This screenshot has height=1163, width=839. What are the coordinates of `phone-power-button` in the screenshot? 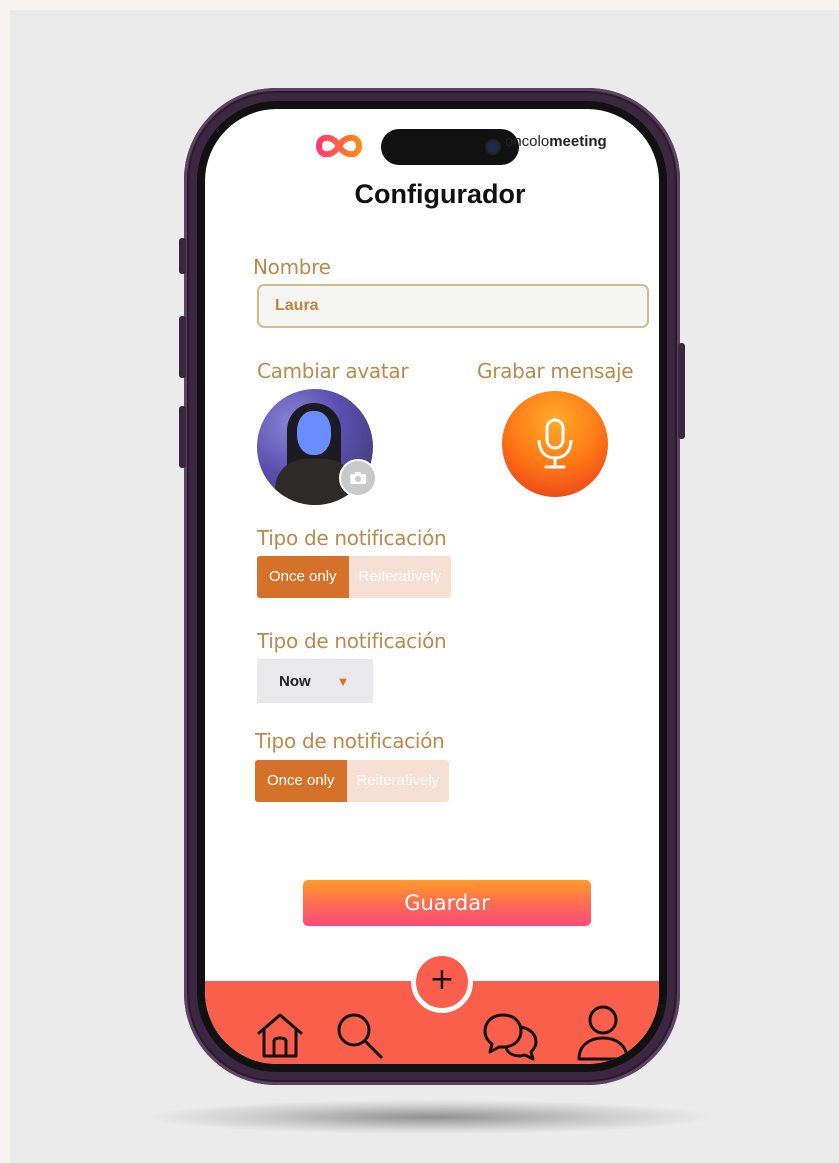 It's located at (681, 391).